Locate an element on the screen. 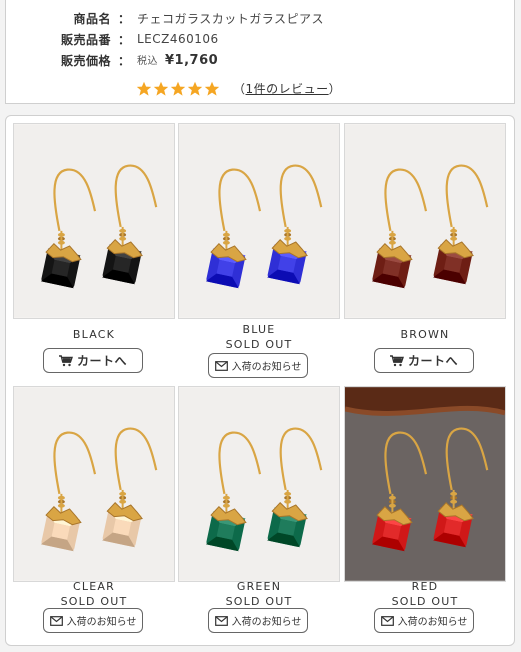 This screenshot has width=521, height=652. star-rating is located at coordinates (178, 89).